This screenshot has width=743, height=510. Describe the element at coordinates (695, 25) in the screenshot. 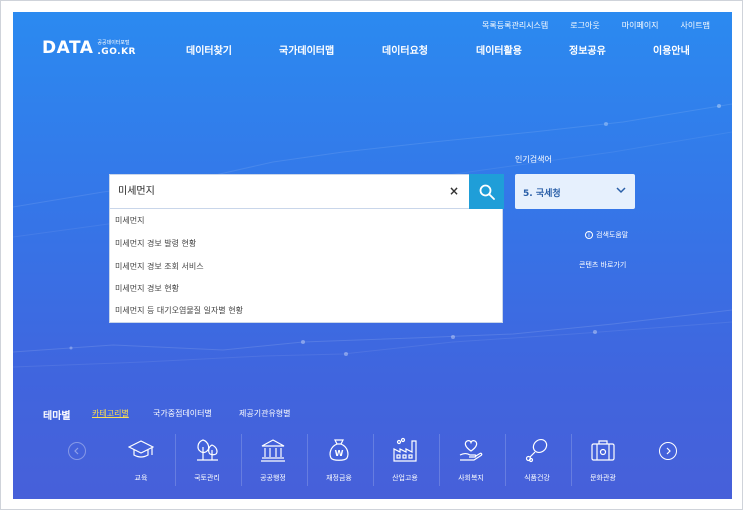

I see `util-link-sitemap: 사이트맵` at that location.